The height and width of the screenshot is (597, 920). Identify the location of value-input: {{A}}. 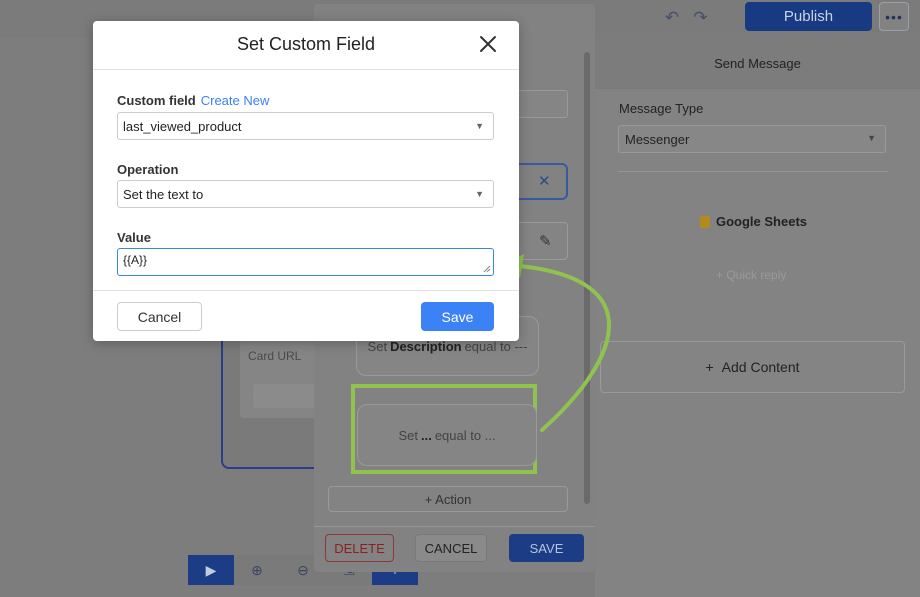
(305, 262).